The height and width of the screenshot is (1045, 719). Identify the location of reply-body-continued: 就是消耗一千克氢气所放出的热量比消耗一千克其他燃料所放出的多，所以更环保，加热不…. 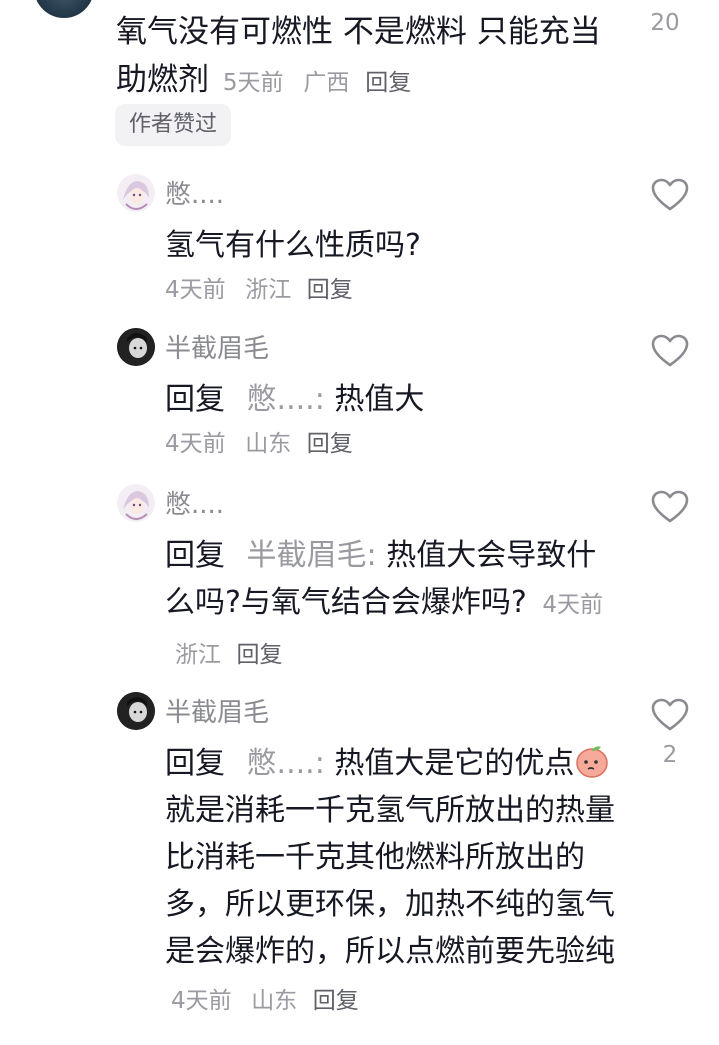
(390, 881).